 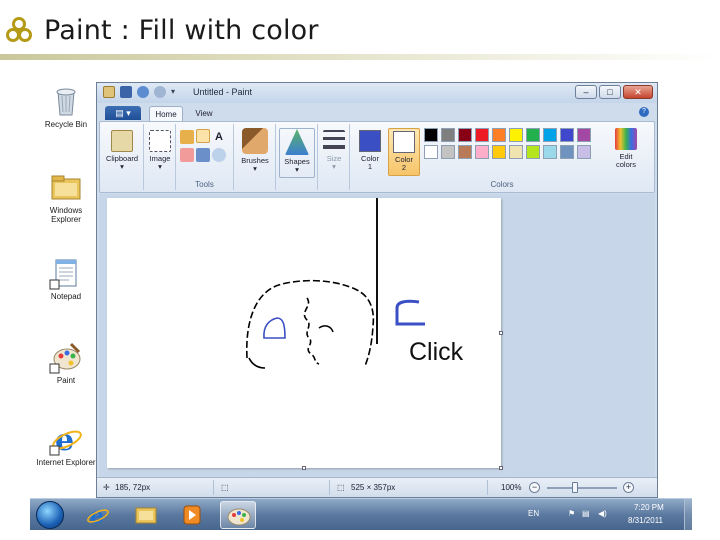 I want to click on click-annotation: Click, so click(x=436, y=352).